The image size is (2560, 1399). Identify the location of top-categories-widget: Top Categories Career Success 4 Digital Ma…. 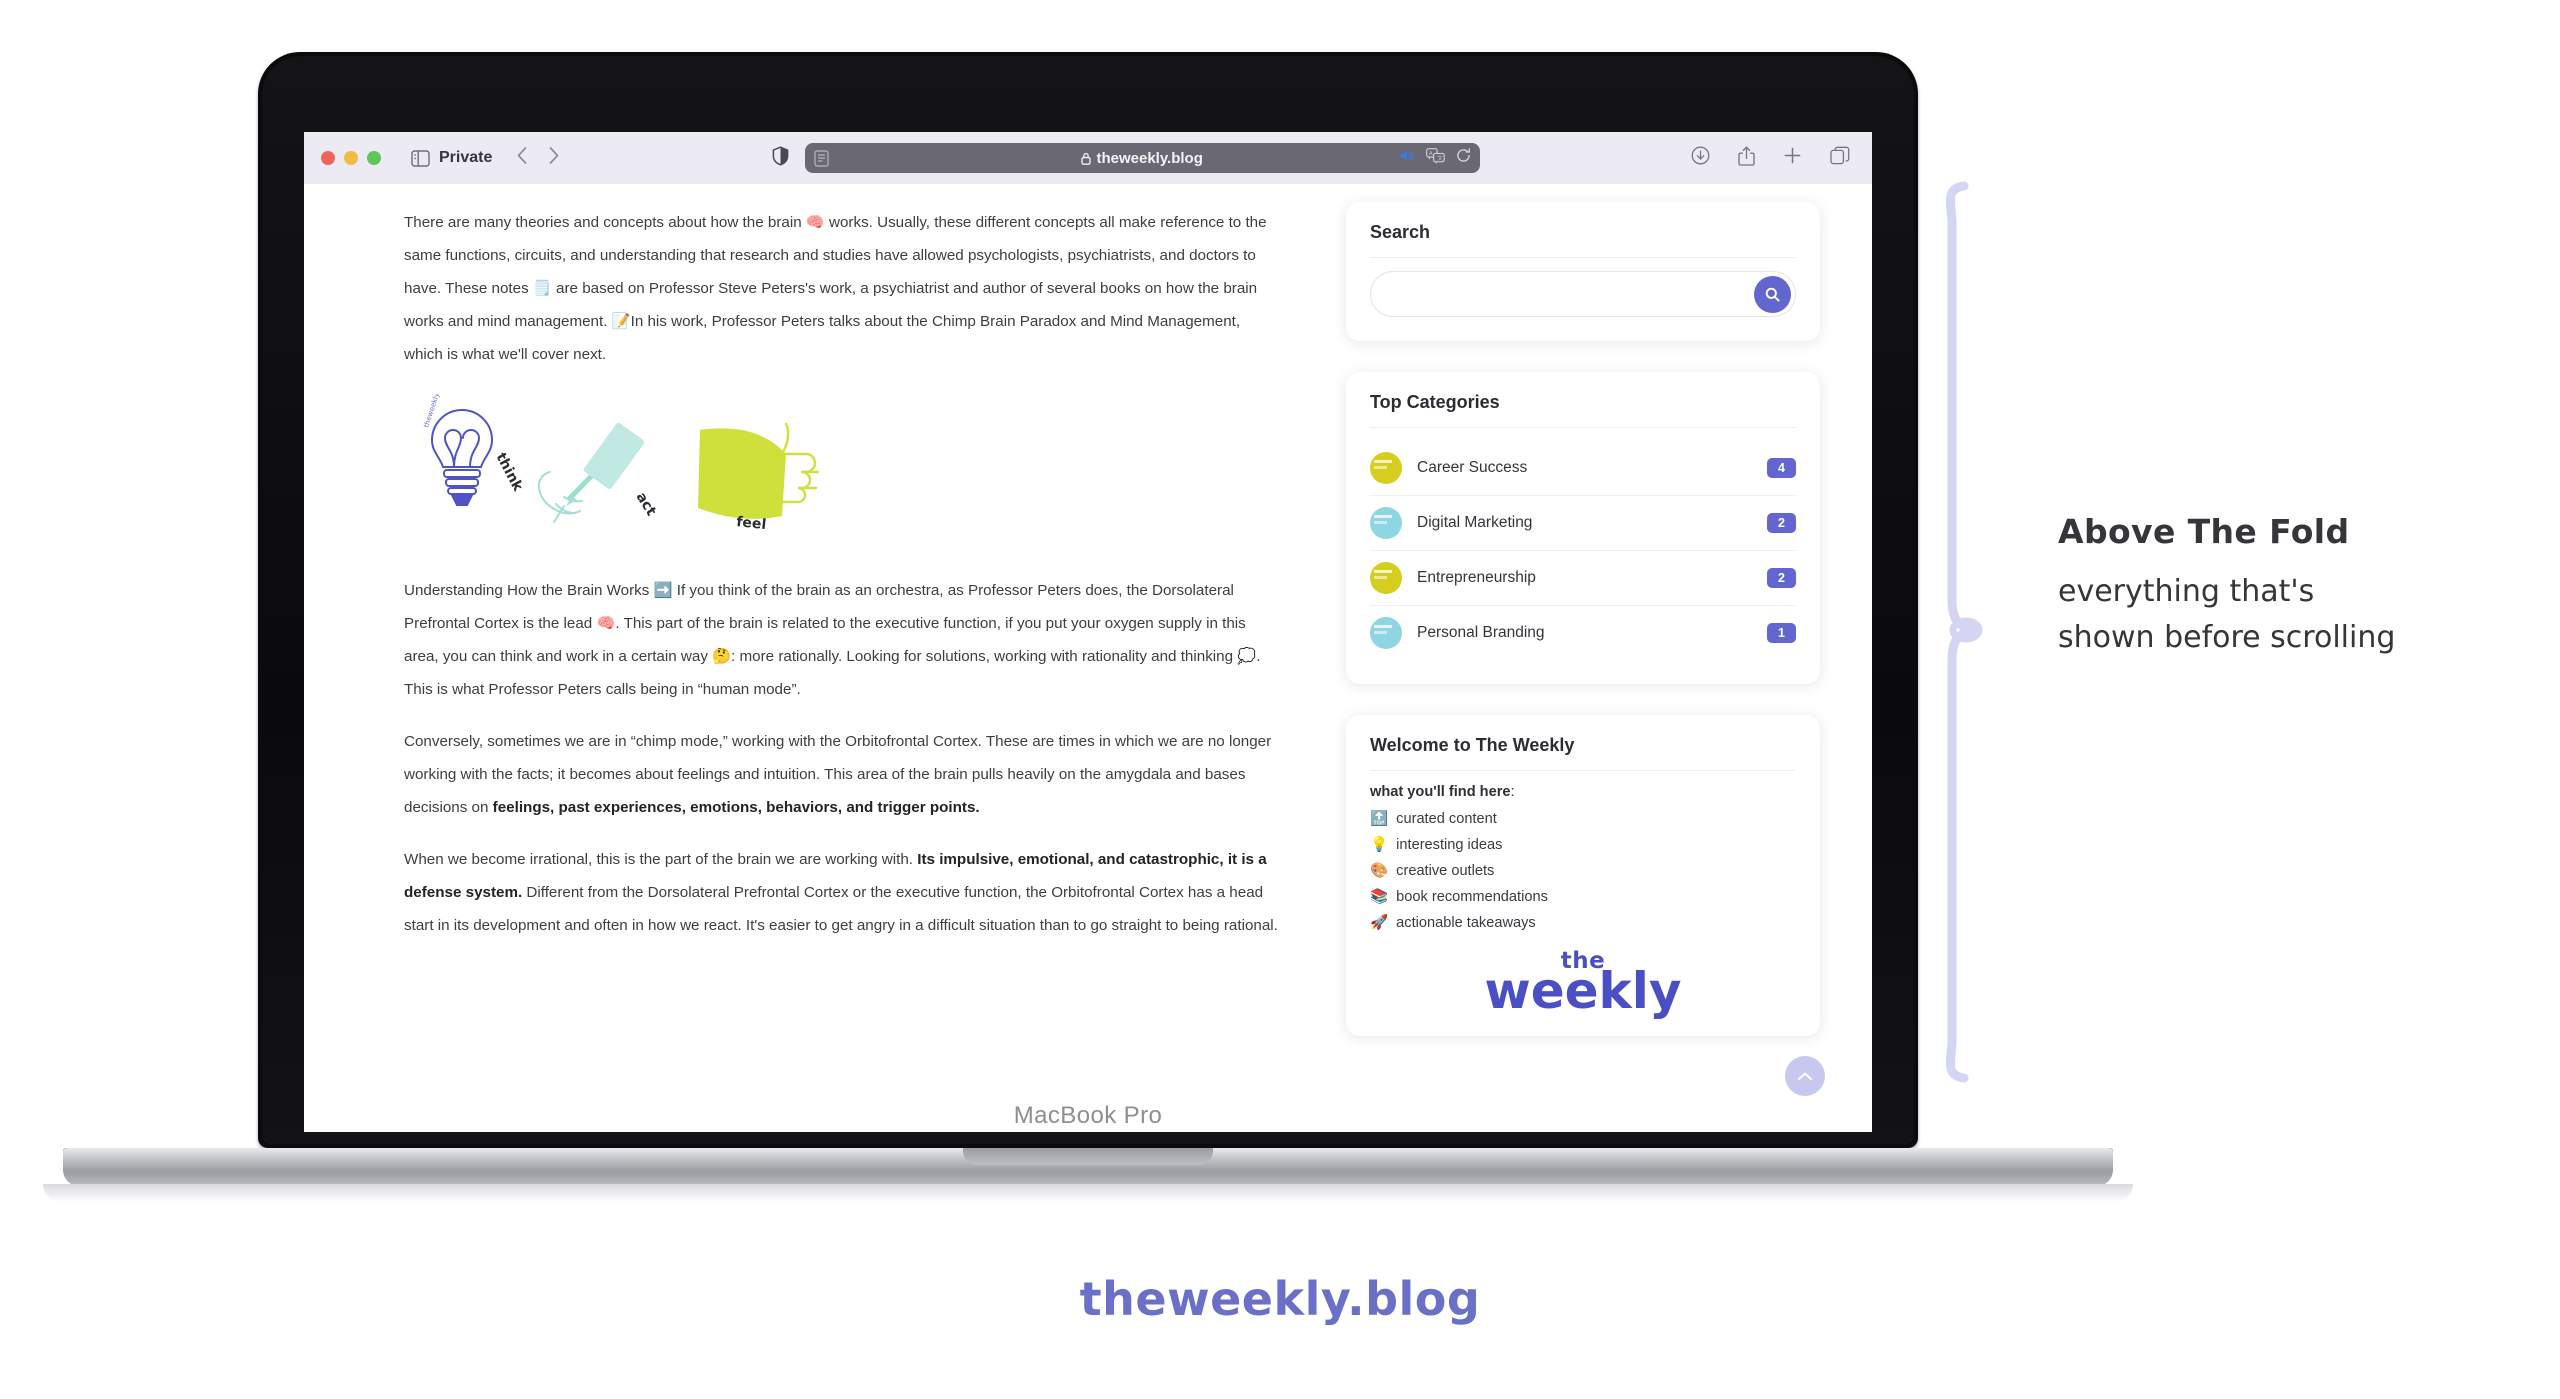
(1583, 528).